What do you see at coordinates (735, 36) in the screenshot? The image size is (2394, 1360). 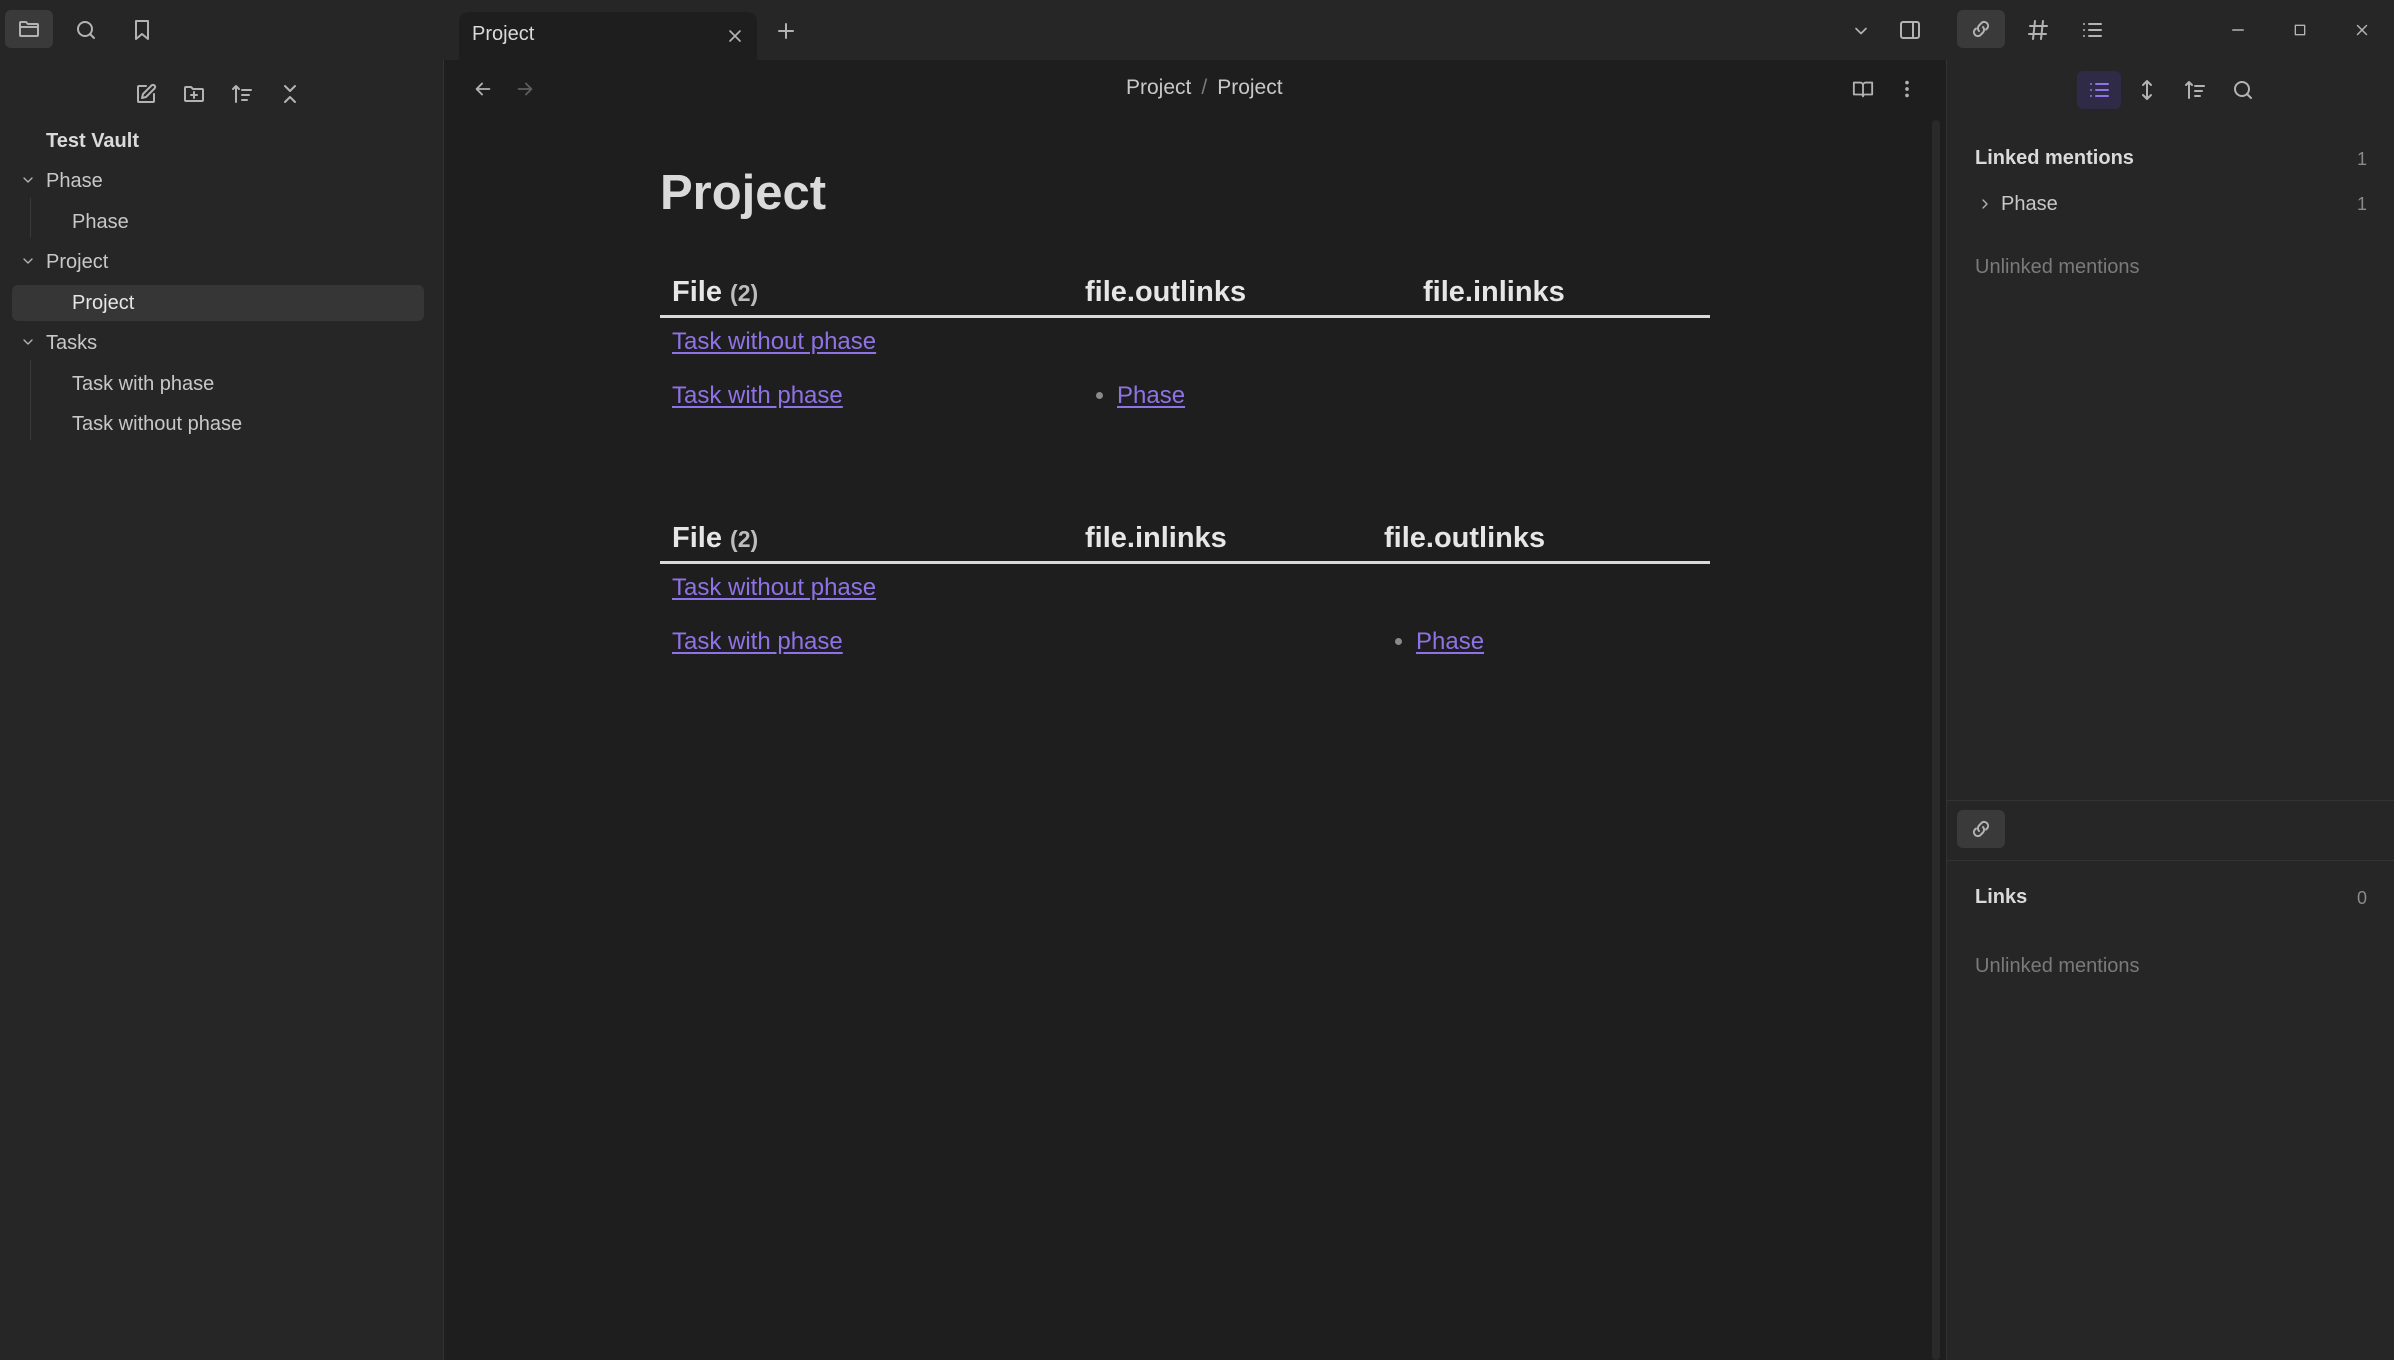 I see `close-tab-icon` at bounding box center [735, 36].